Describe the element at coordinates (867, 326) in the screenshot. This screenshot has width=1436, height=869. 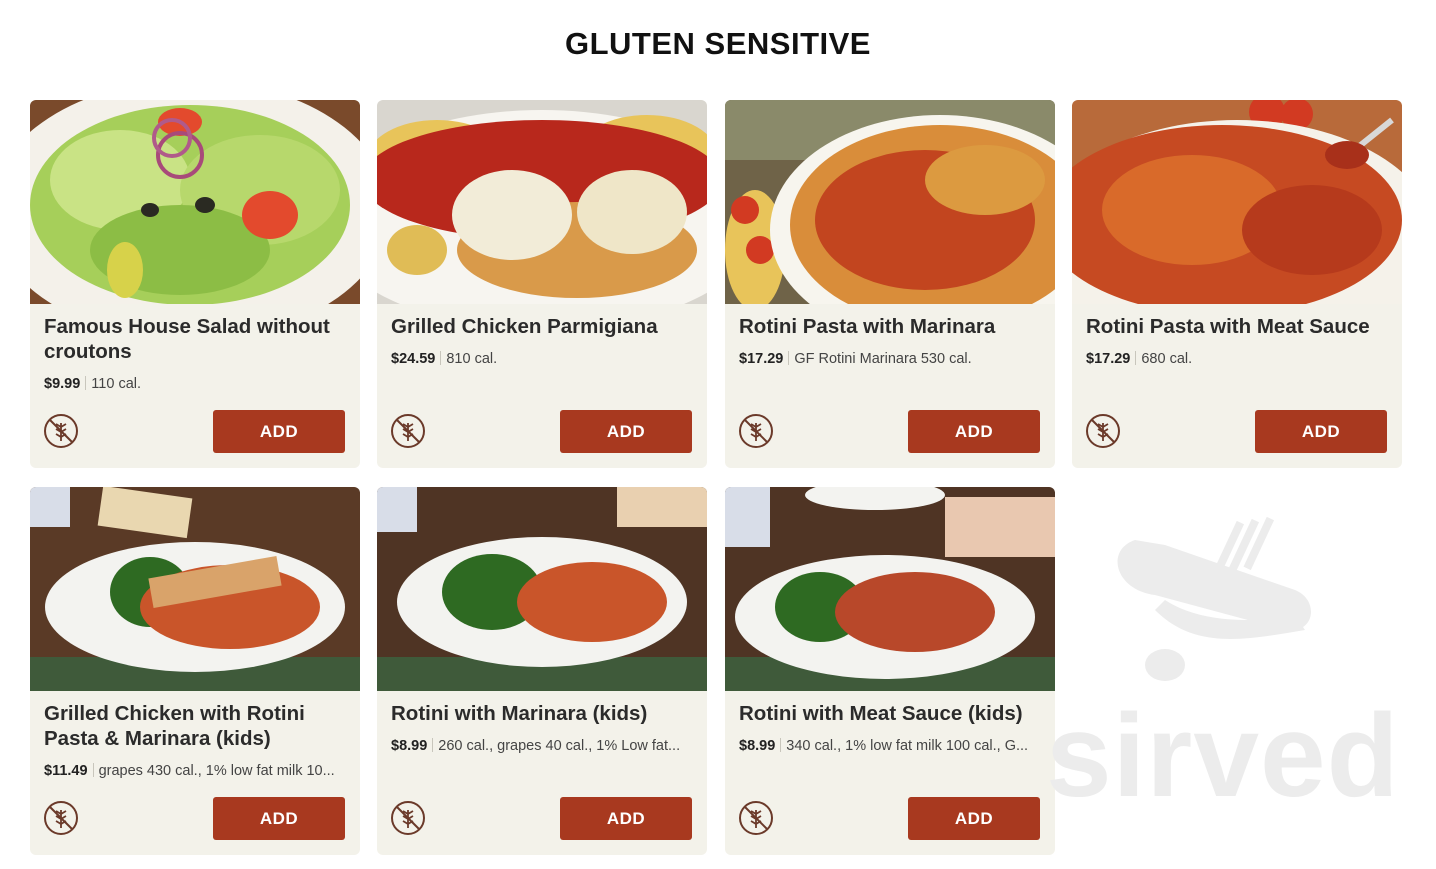
I see `item-name: Rotini Pasta with Marinara` at that location.